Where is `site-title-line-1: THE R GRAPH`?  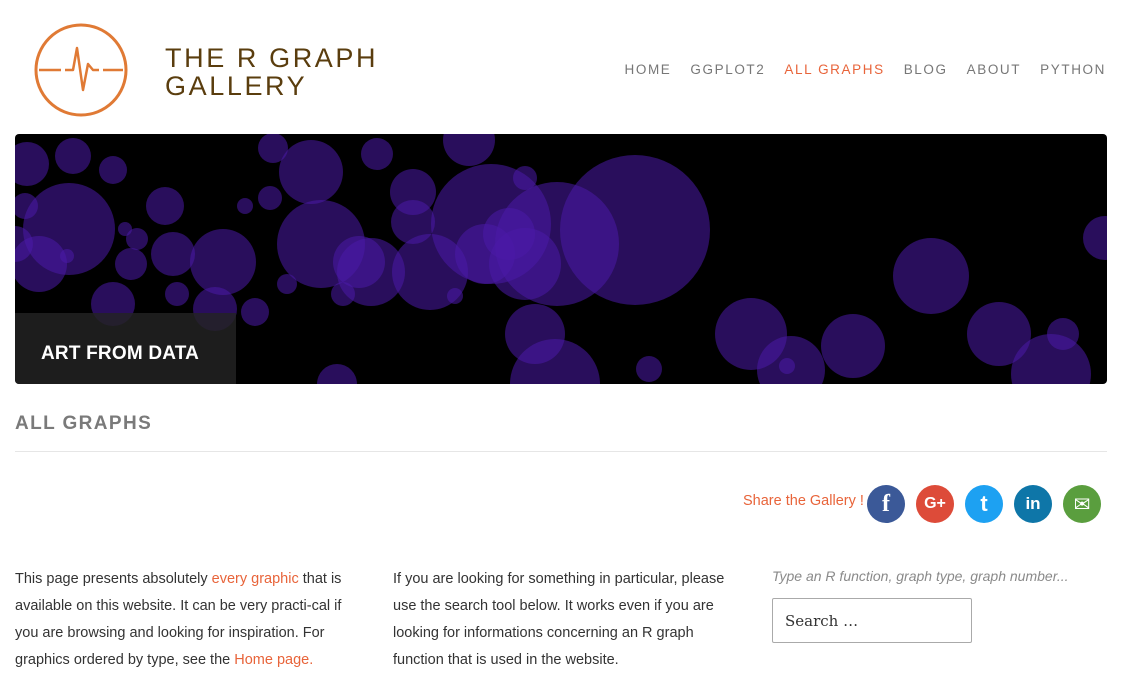
site-title-line-1: THE R GRAPH is located at coordinates (272, 58).